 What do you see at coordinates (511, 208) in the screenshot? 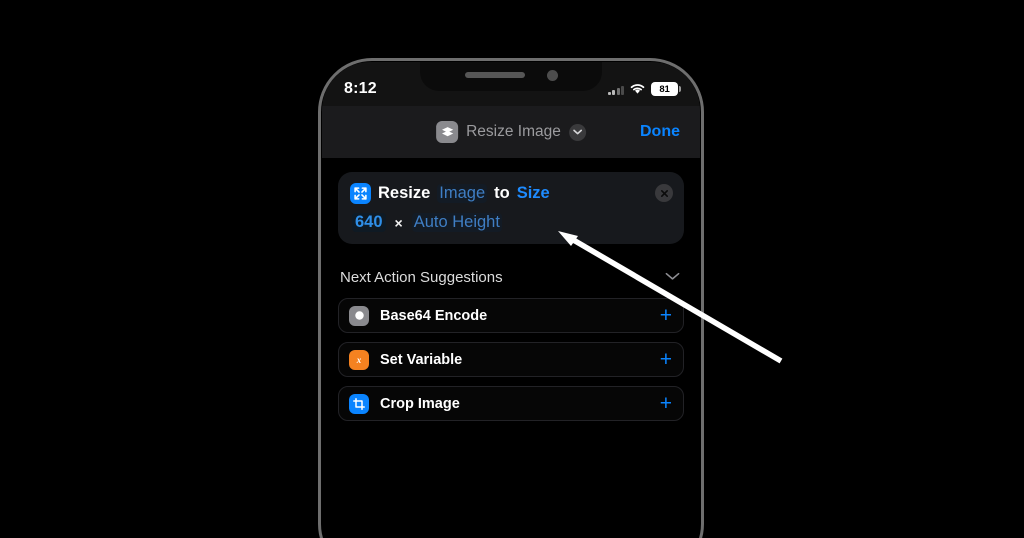
I see `resize-image-action-card: Resize Image to Size 640 × Auto Height` at bounding box center [511, 208].